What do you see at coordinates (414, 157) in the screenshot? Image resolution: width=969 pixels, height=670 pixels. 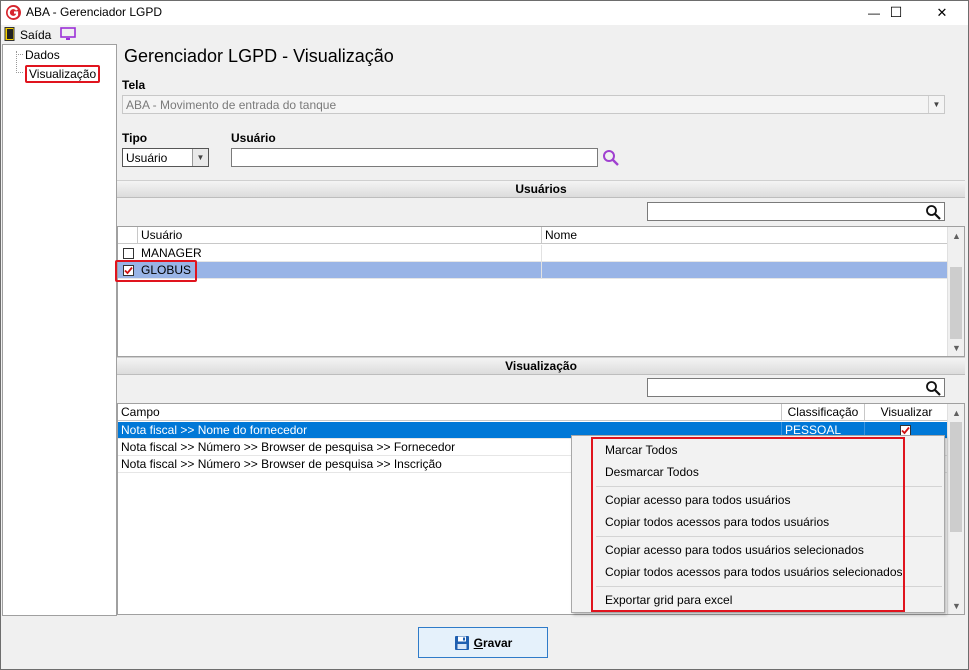 I see `usuario-input` at bounding box center [414, 157].